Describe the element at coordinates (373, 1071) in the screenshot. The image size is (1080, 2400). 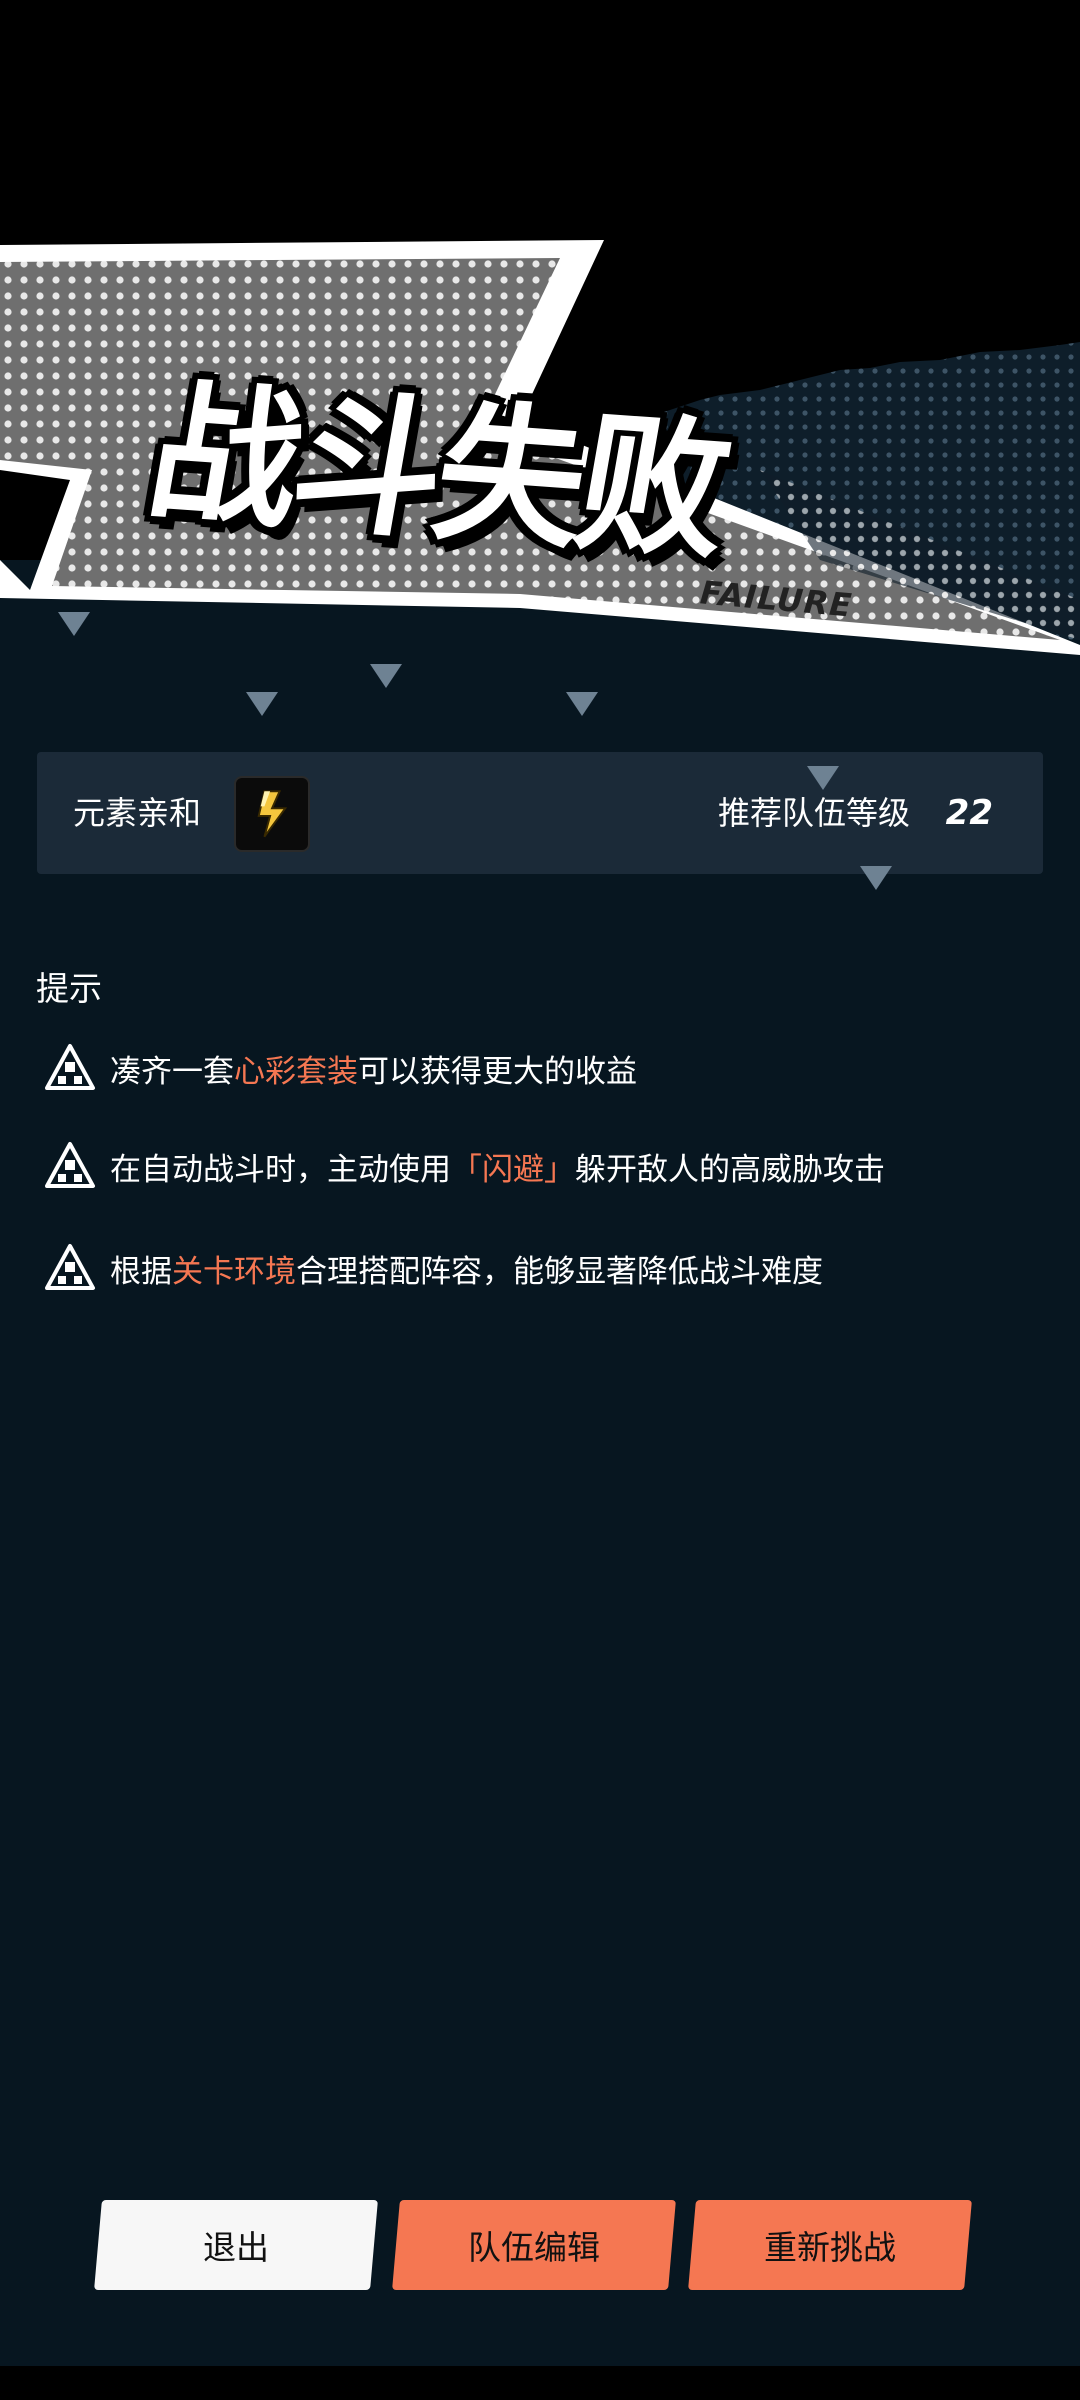
I see `tip-text: 凑齐一套心彩套装可以获得更大的收益` at that location.